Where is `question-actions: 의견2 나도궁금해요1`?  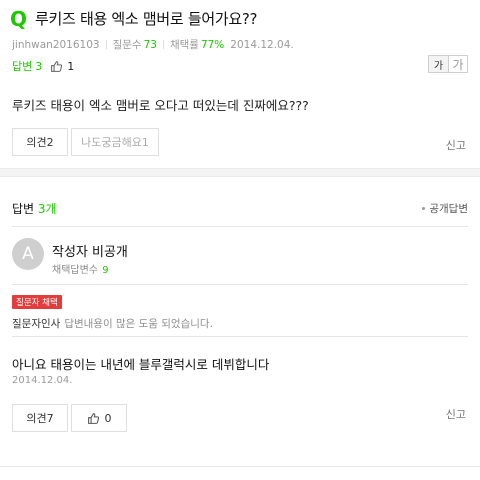 question-actions: 의견2 나도궁금해요1 is located at coordinates (85, 142).